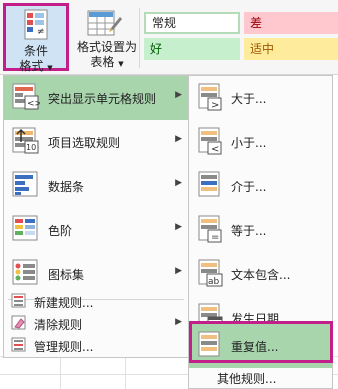  What do you see at coordinates (291, 23) in the screenshot?
I see `style-bad: 差` at bounding box center [291, 23].